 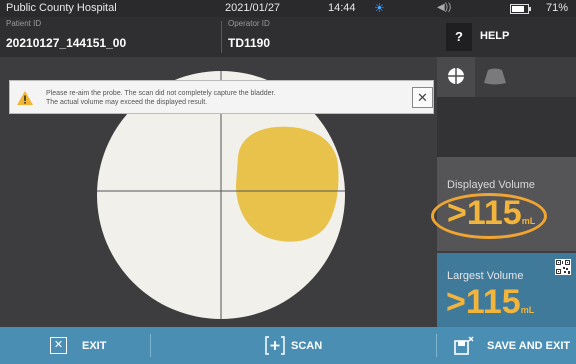 What do you see at coordinates (24, 23) in the screenshot?
I see `patient-id-label: Patient ID` at bounding box center [24, 23].